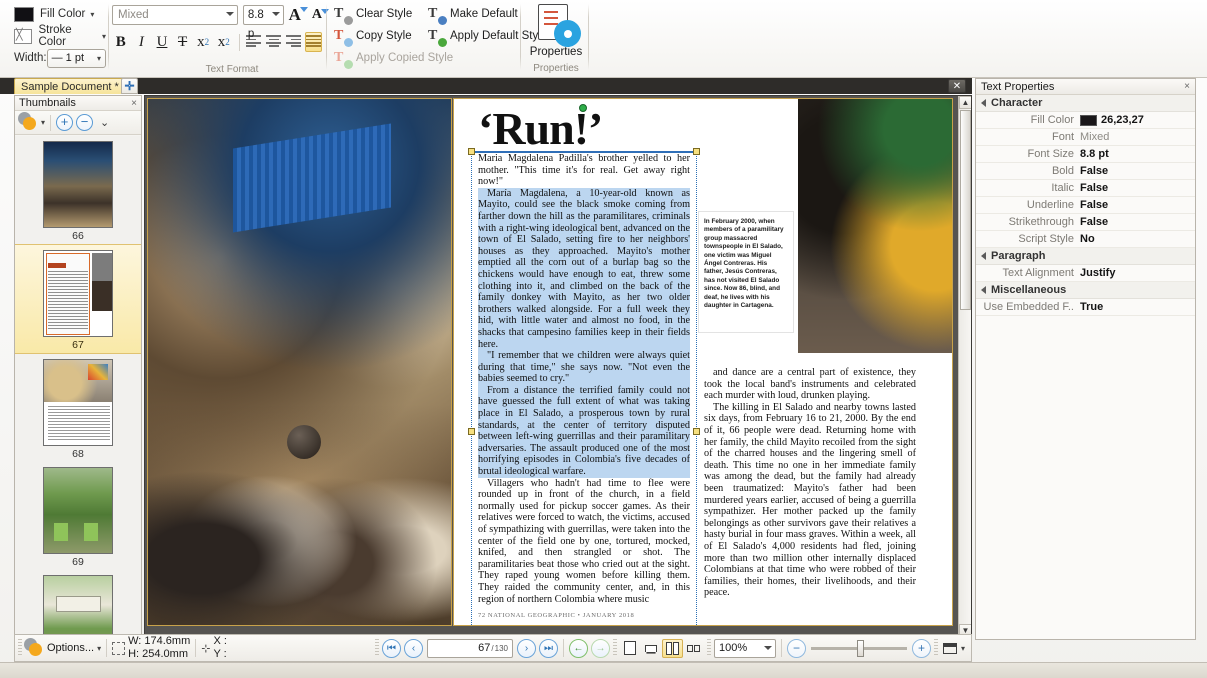  Describe the element at coordinates (320, 15) in the screenshot. I see `shrink-font-button: A` at that location.